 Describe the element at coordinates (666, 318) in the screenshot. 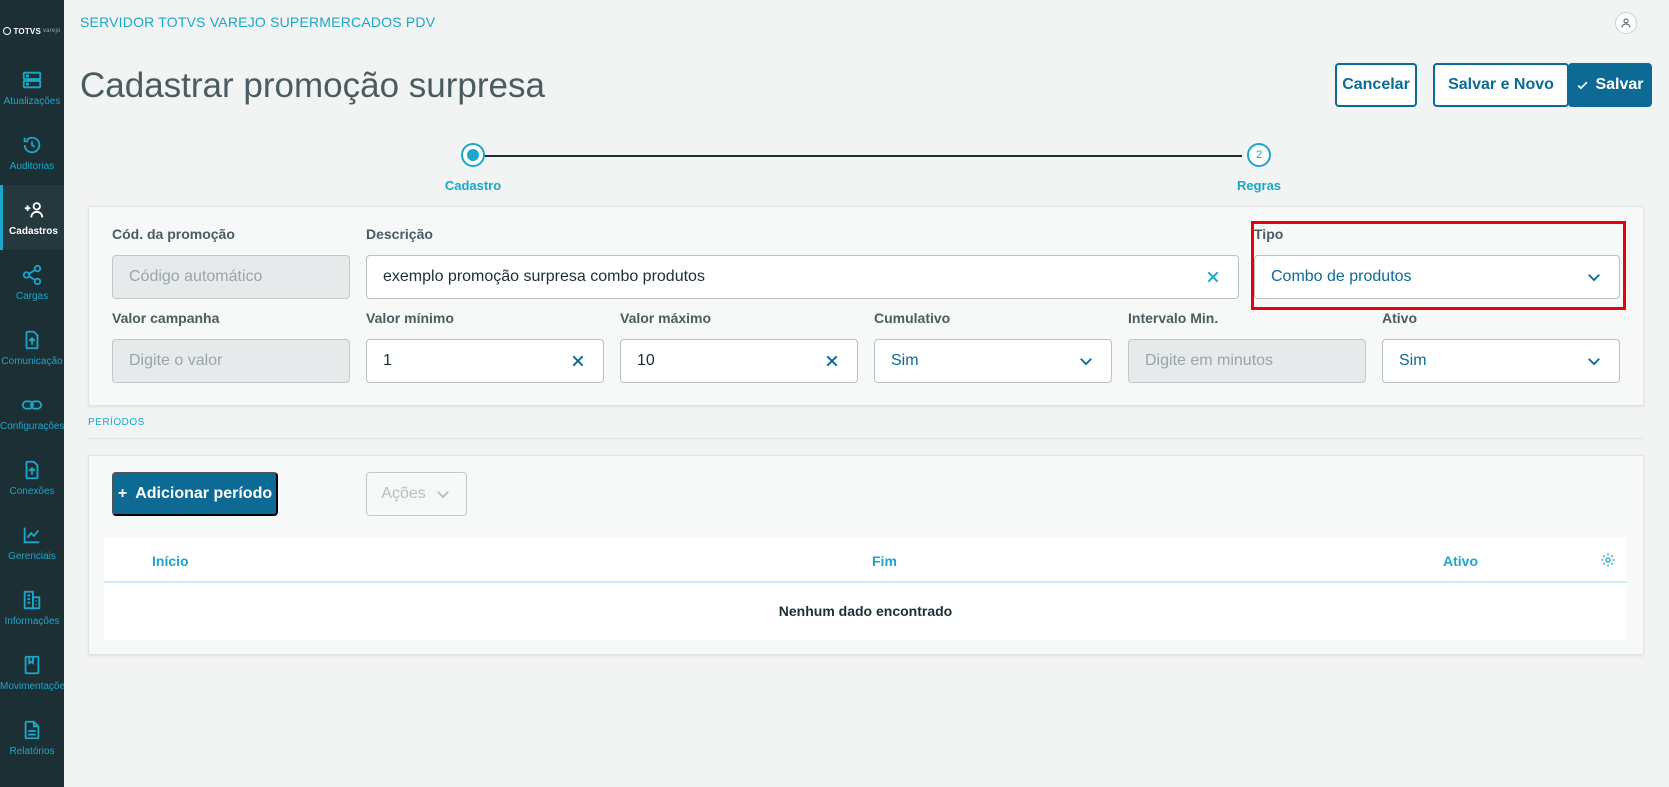

I see `valor-maximo-label: Valor máximo` at that location.